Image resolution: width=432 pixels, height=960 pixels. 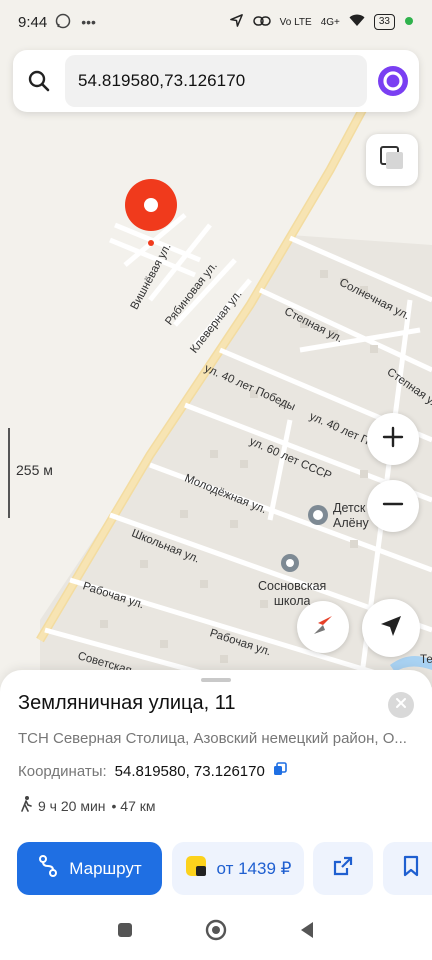 I want to click on my-location-button, so click(x=391, y=628).